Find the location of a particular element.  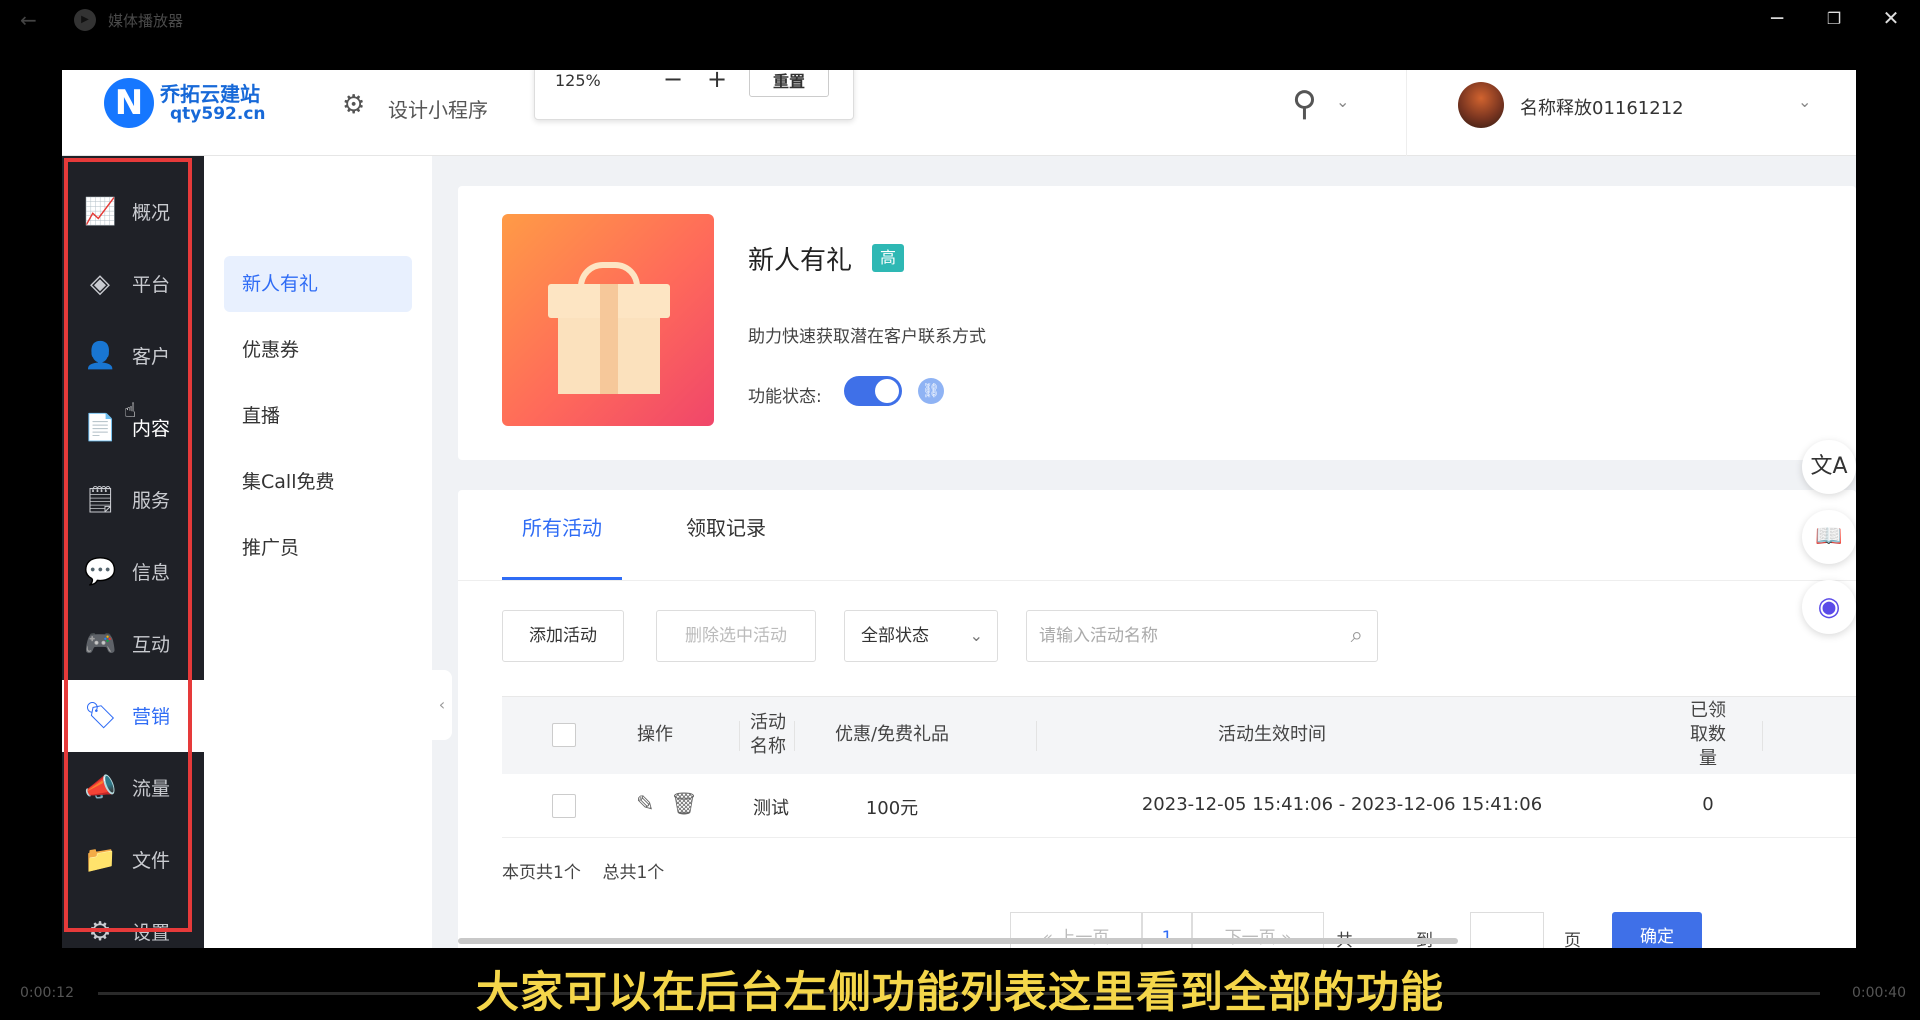

collapse-handle: ‹ is located at coordinates (442, 705).